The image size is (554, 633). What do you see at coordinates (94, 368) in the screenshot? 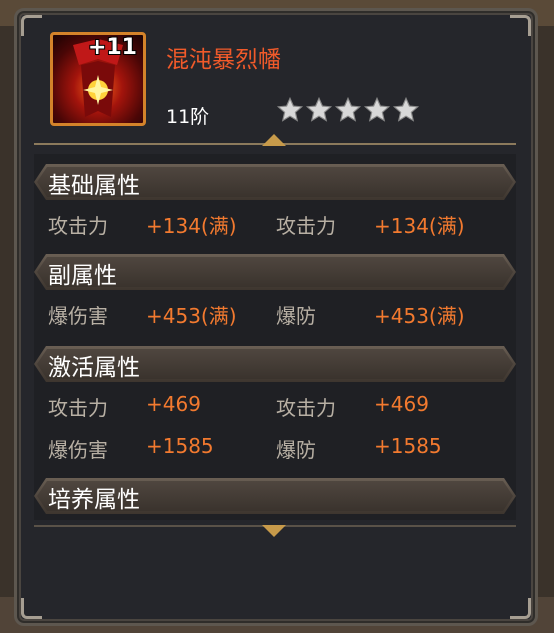
I see `section-title-activate: 激活属性` at bounding box center [94, 368].